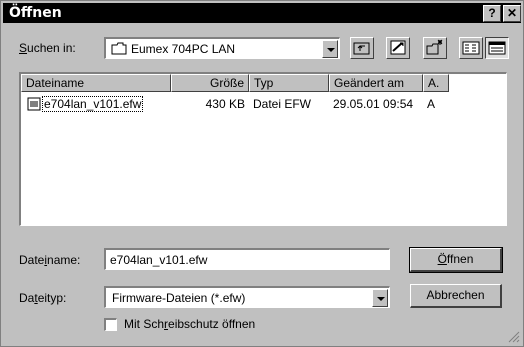  What do you see at coordinates (373, 104) in the screenshot?
I see `file-modified: 29.05.01 09:54` at bounding box center [373, 104].